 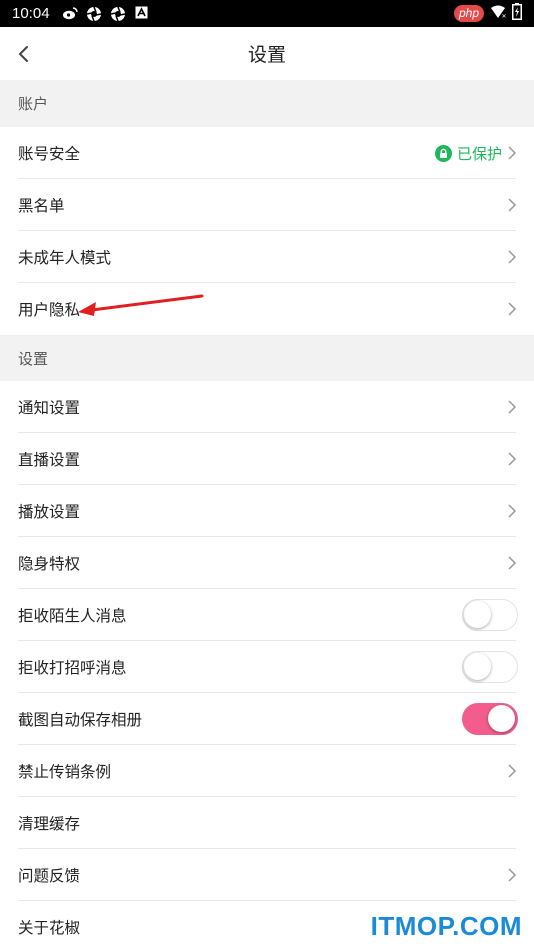 I want to click on row-reject-stranger-messages: 拒收陌生人消息, so click(x=267, y=615).